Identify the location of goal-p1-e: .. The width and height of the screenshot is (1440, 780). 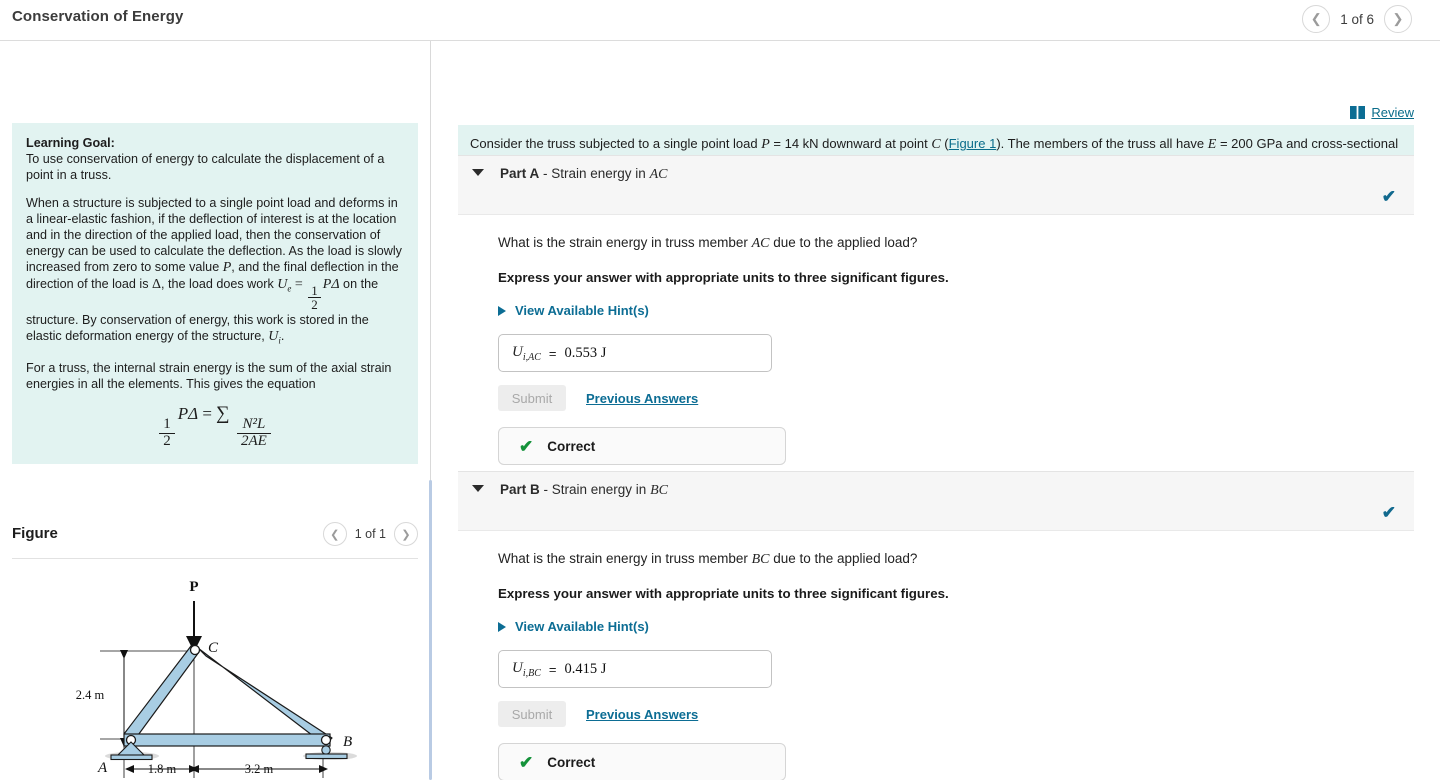
(282, 335).